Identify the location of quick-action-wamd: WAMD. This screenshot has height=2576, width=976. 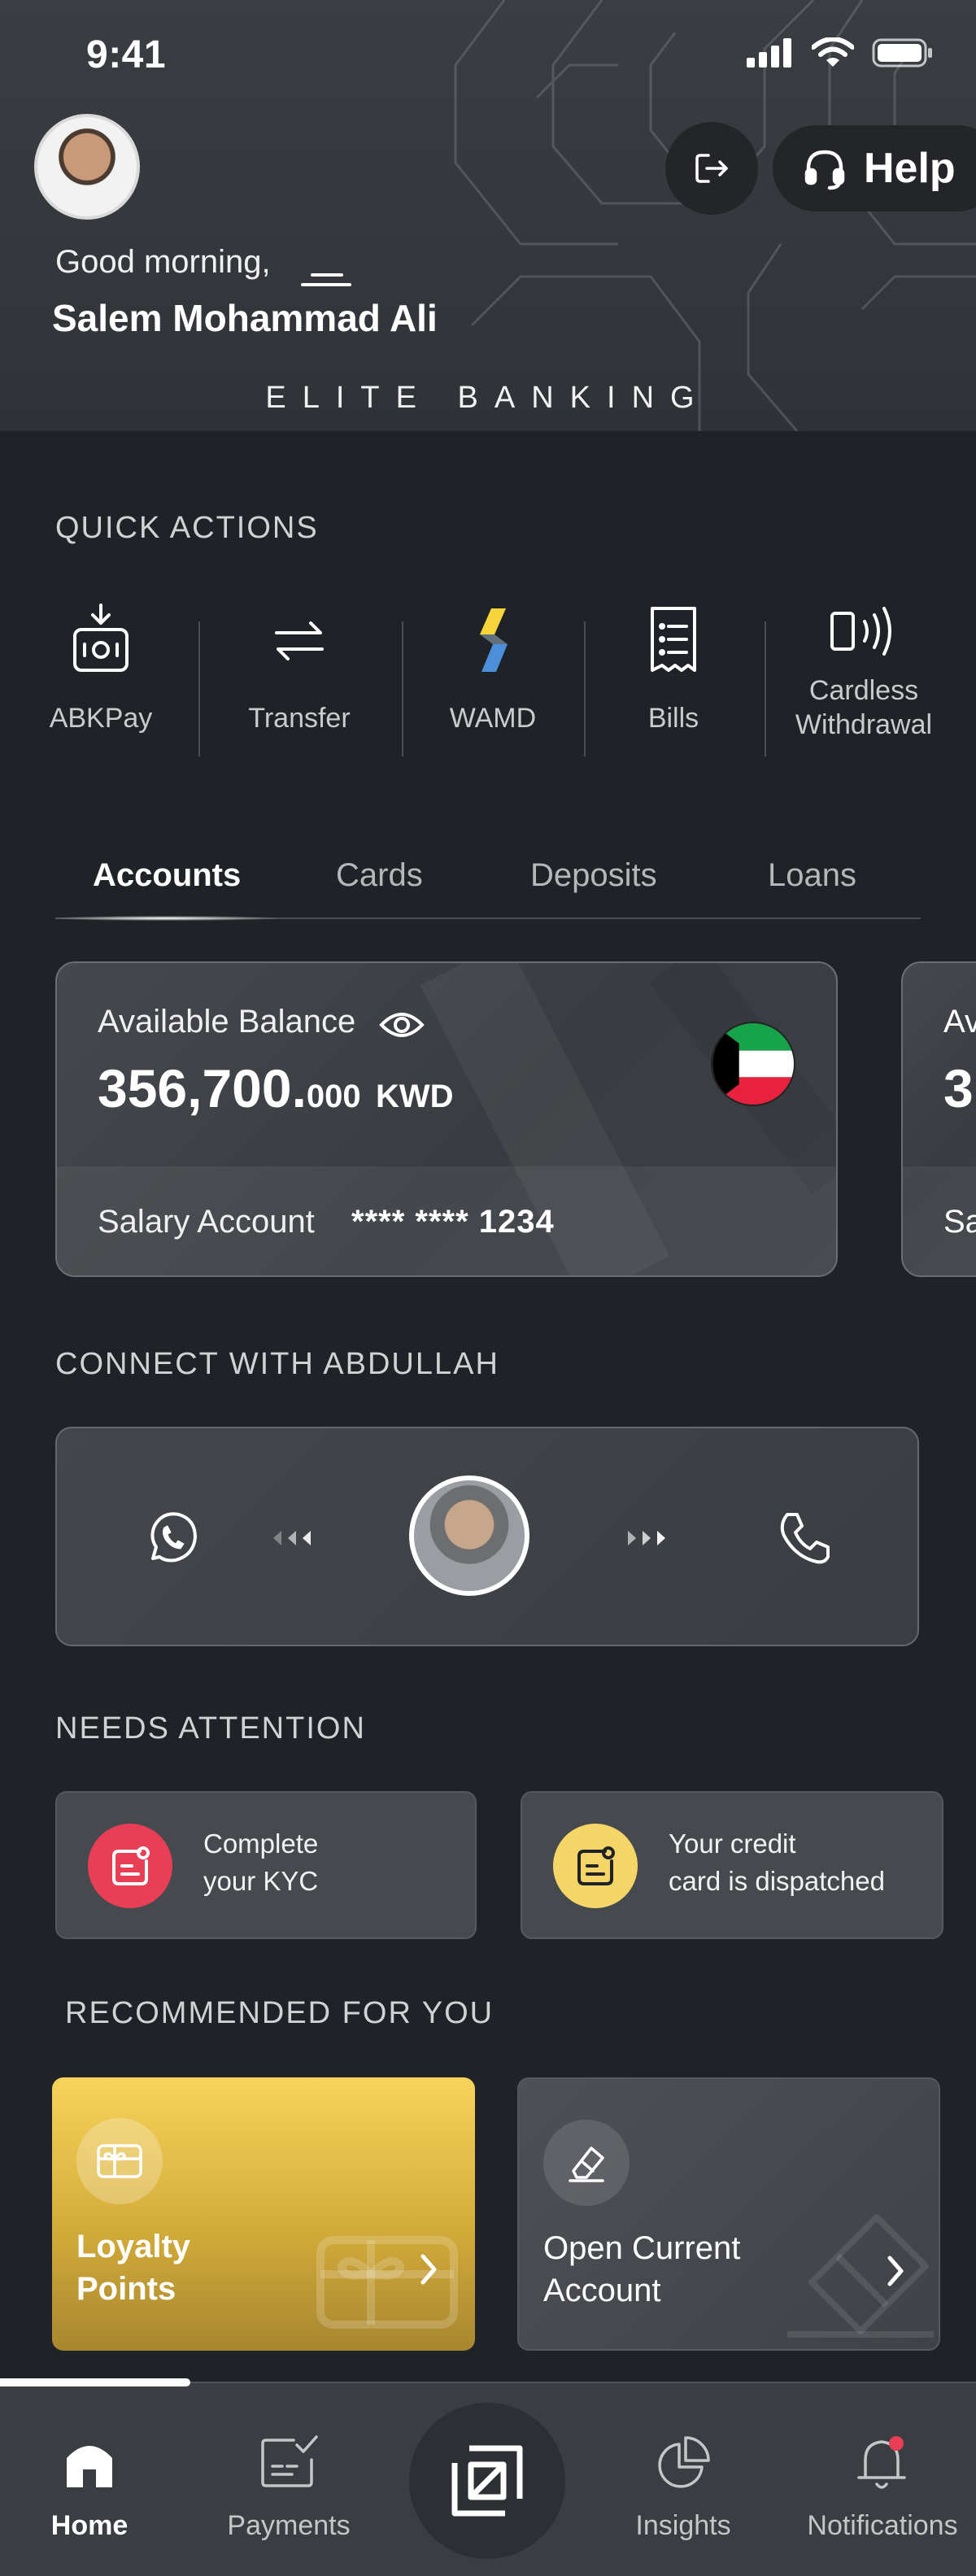
(493, 668).